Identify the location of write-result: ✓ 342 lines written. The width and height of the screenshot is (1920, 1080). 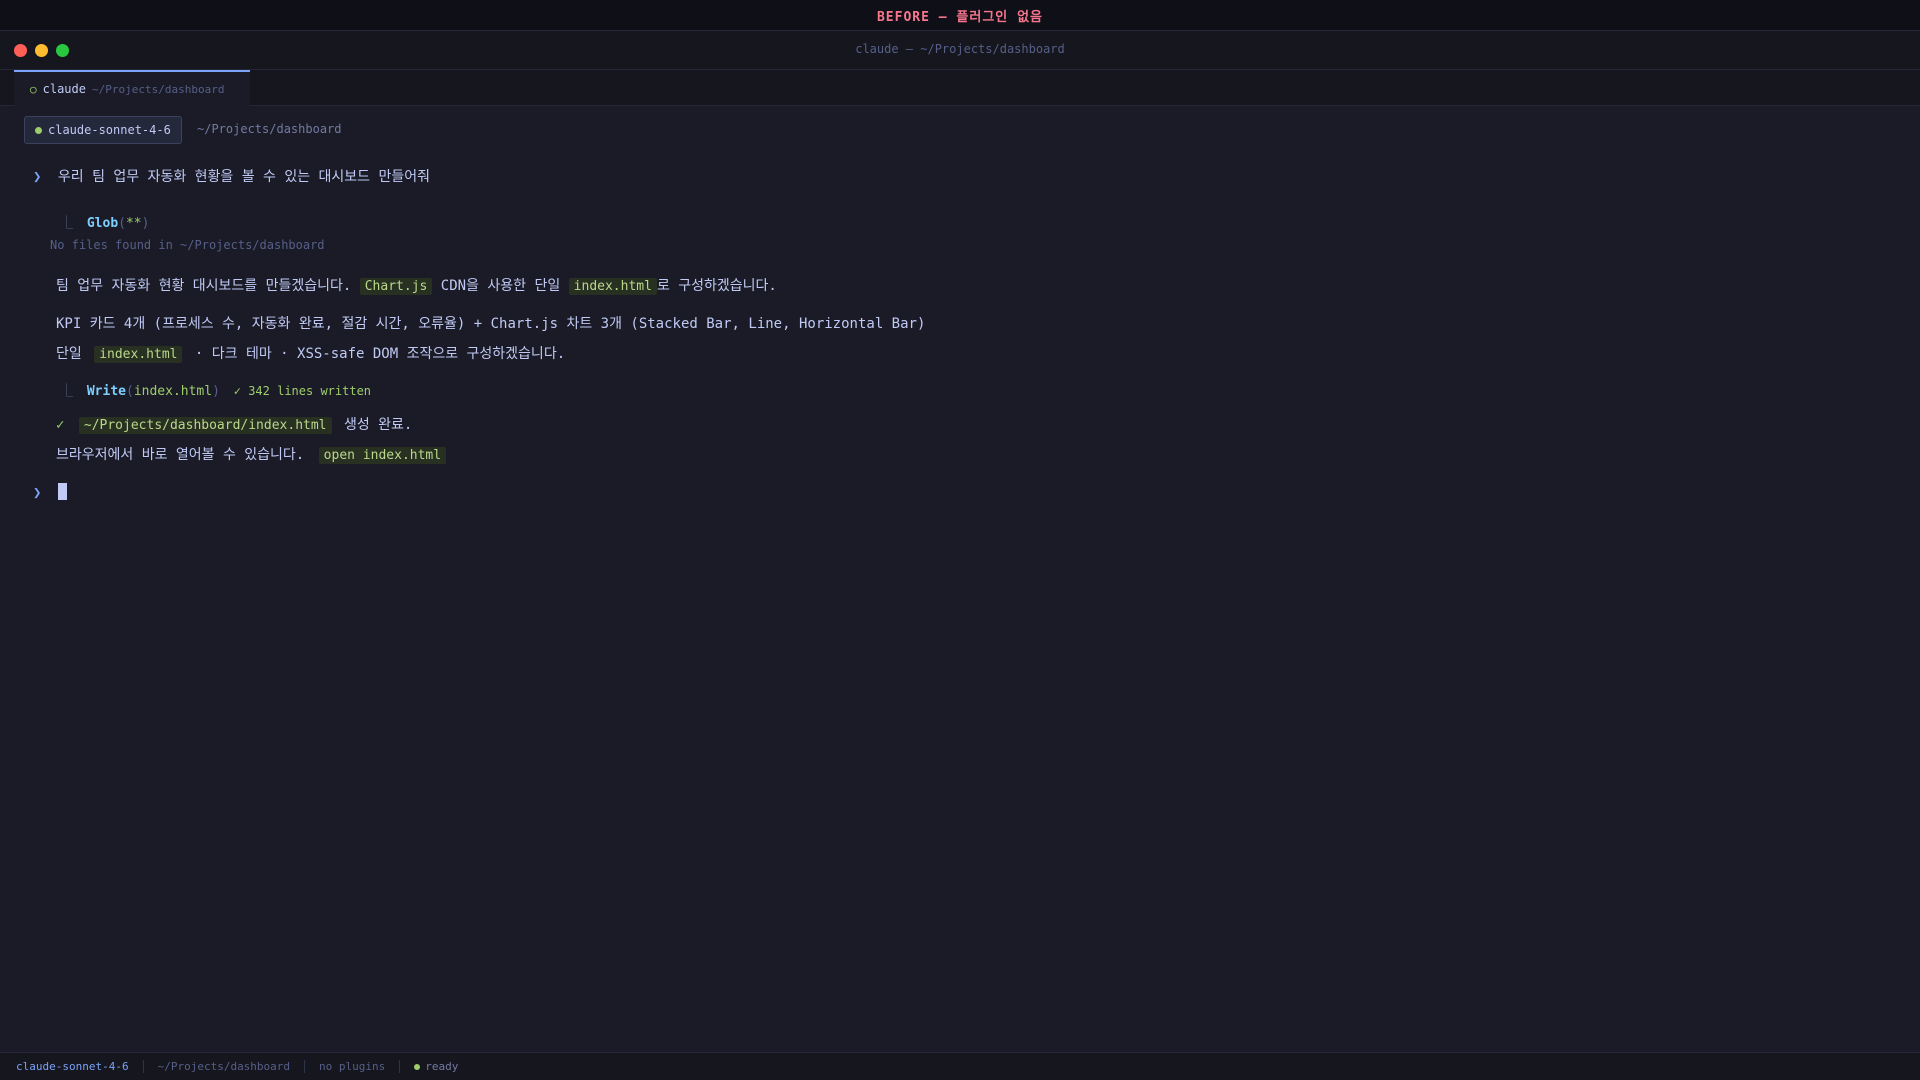
(302, 391).